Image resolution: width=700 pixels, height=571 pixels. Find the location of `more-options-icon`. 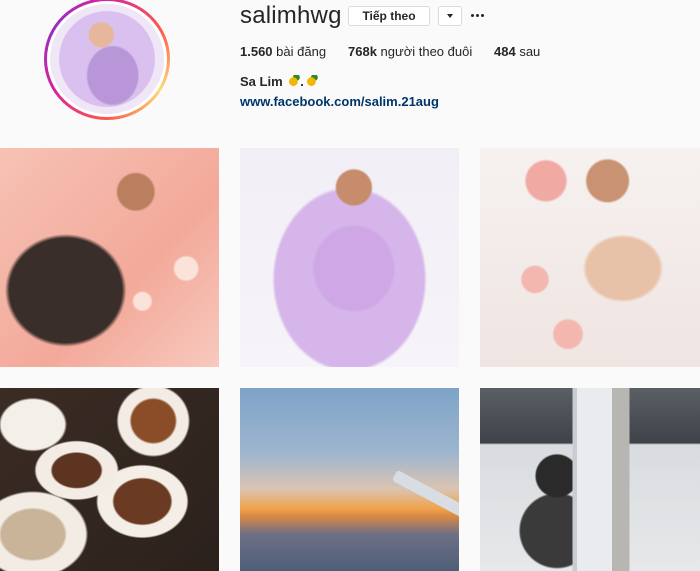

more-options-icon is located at coordinates (477, 15).